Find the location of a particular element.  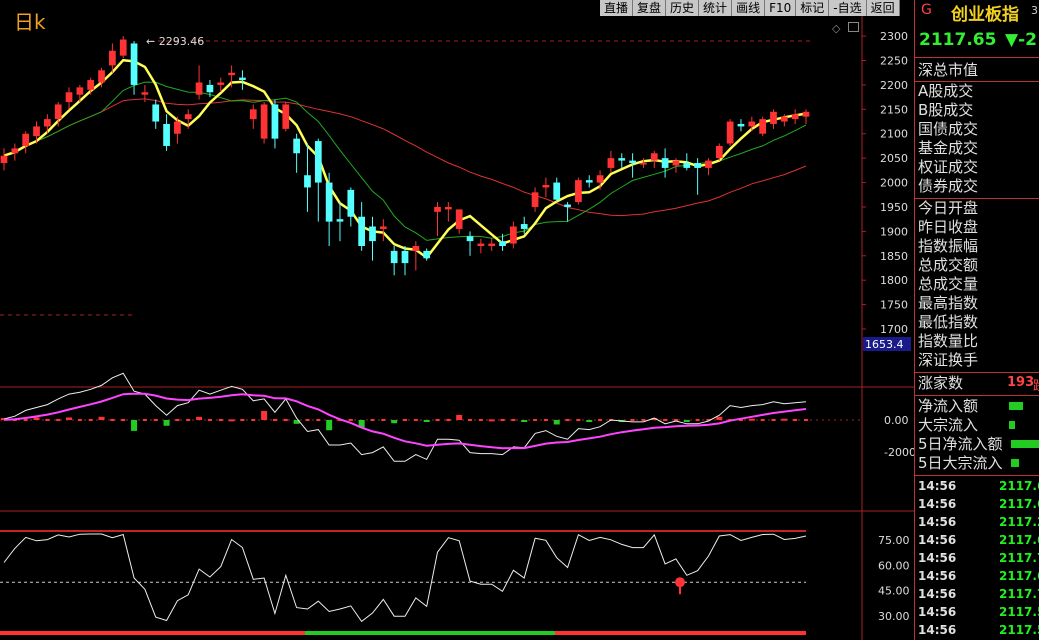

y-tick-label: 1900 is located at coordinates (894, 231).